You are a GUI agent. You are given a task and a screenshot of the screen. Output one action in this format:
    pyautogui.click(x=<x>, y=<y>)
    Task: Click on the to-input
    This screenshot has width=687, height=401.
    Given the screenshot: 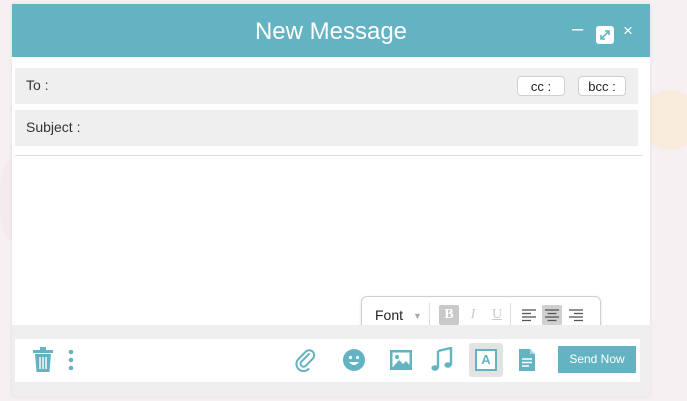 What is the action you would take?
    pyautogui.click(x=285, y=87)
    